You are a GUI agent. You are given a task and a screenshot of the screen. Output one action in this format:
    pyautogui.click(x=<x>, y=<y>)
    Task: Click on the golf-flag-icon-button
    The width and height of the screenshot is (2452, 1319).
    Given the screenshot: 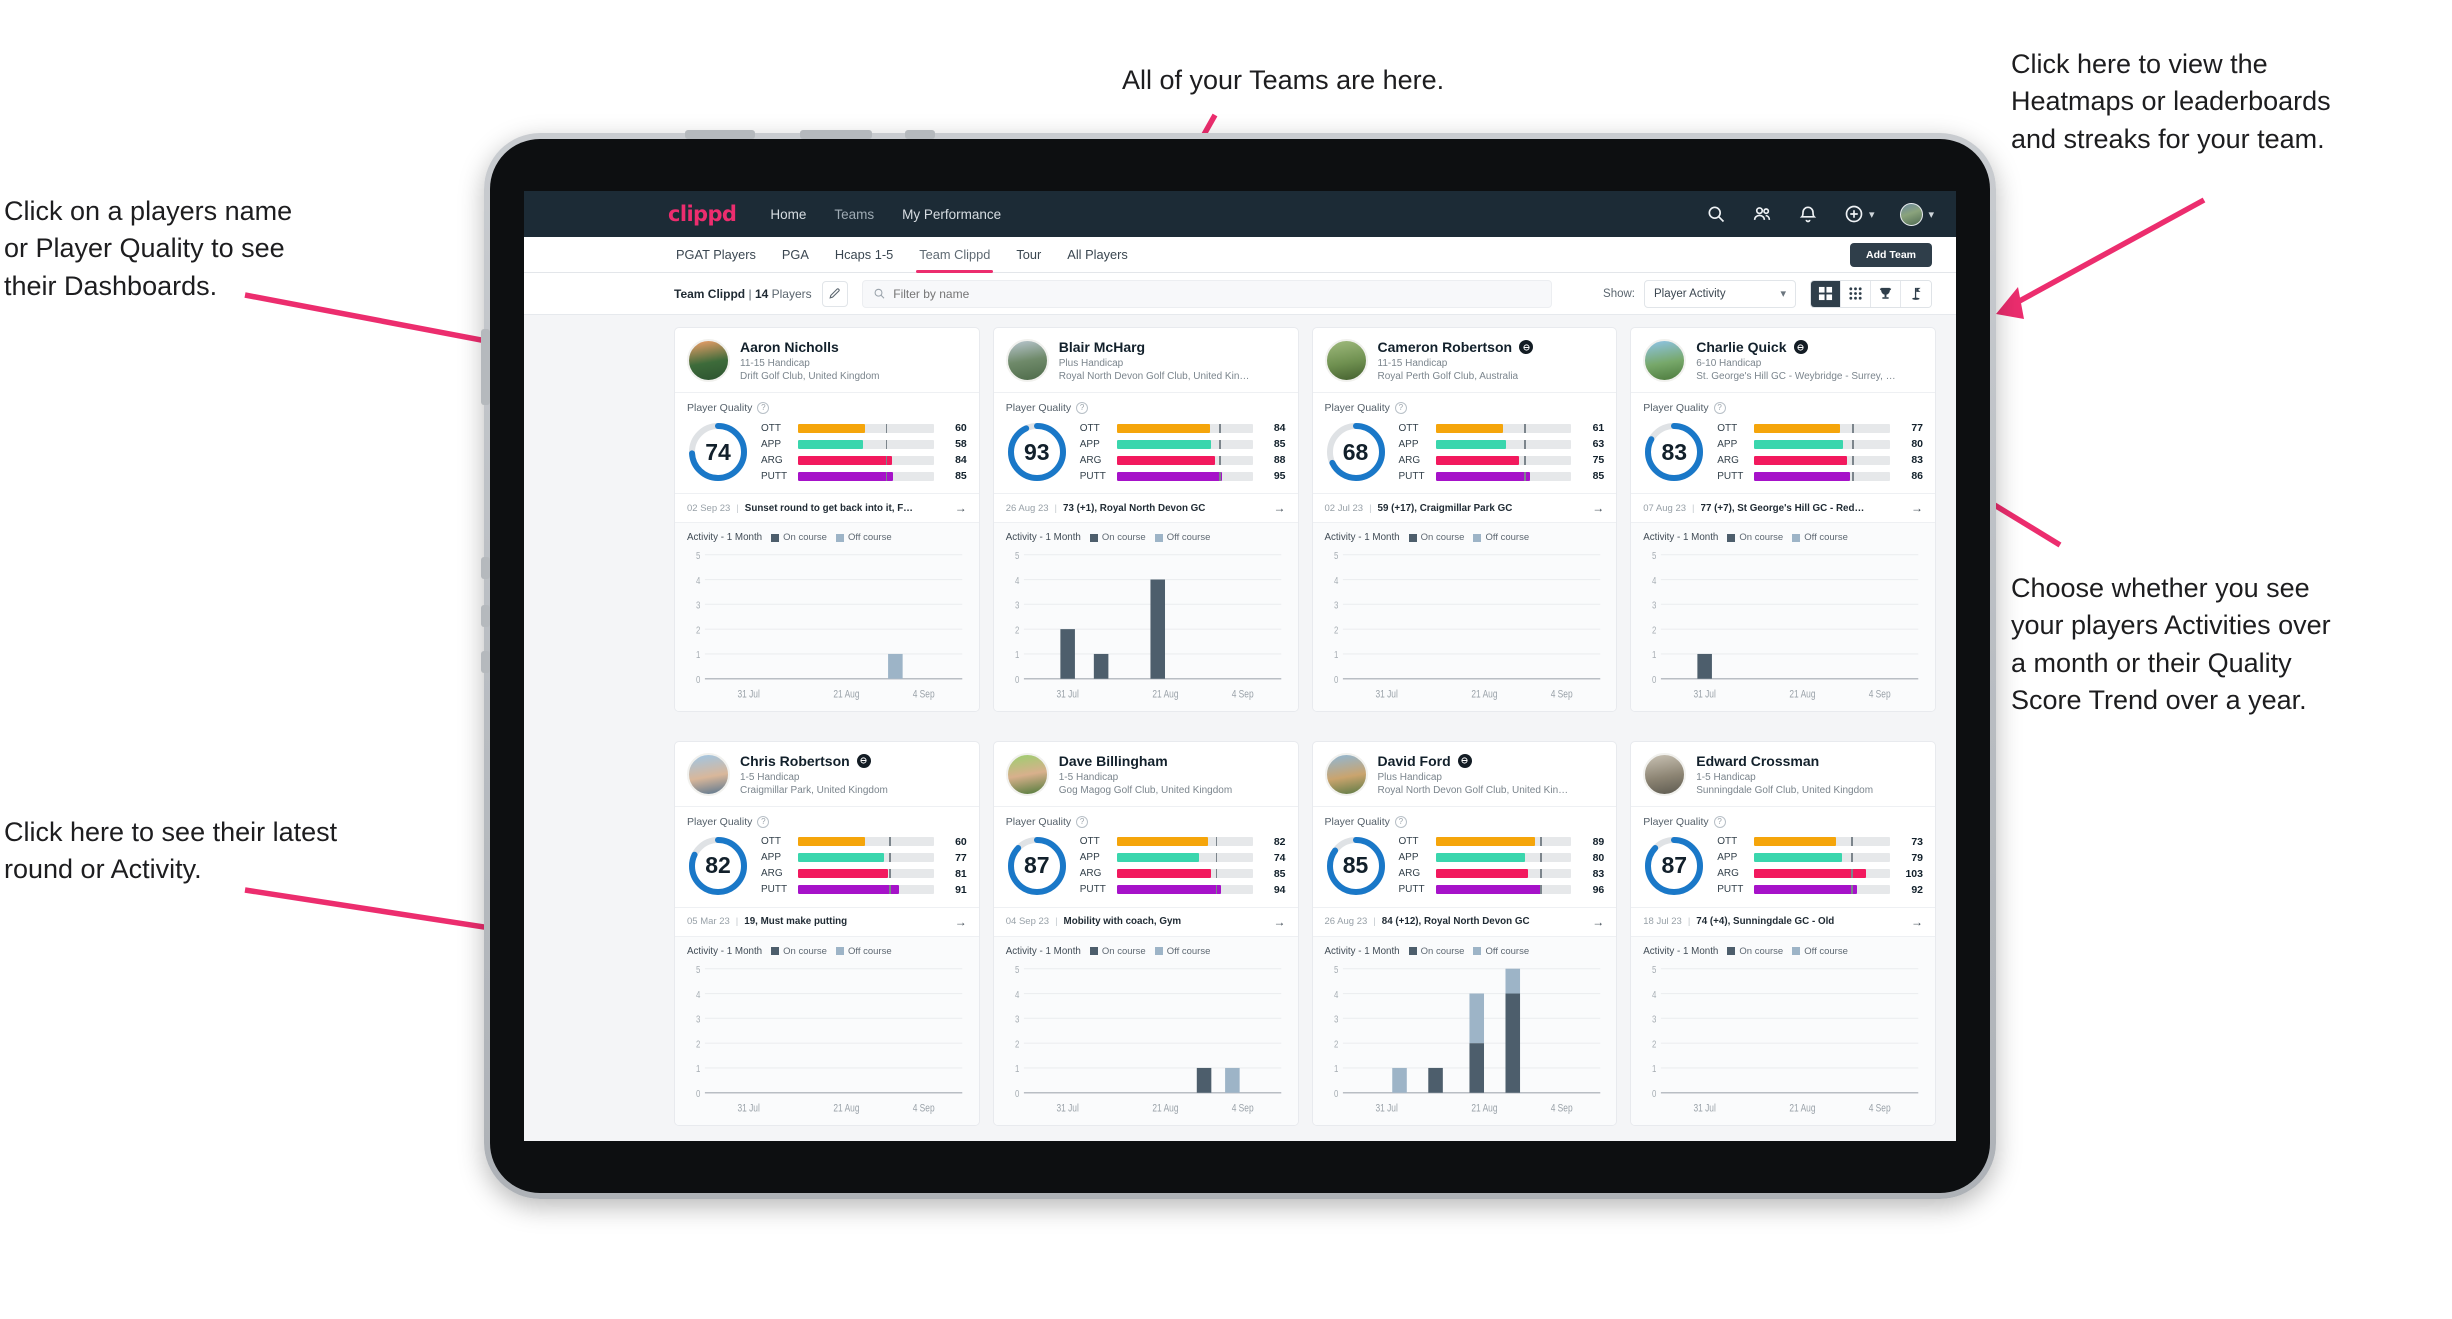 What is the action you would take?
    pyautogui.click(x=1916, y=293)
    